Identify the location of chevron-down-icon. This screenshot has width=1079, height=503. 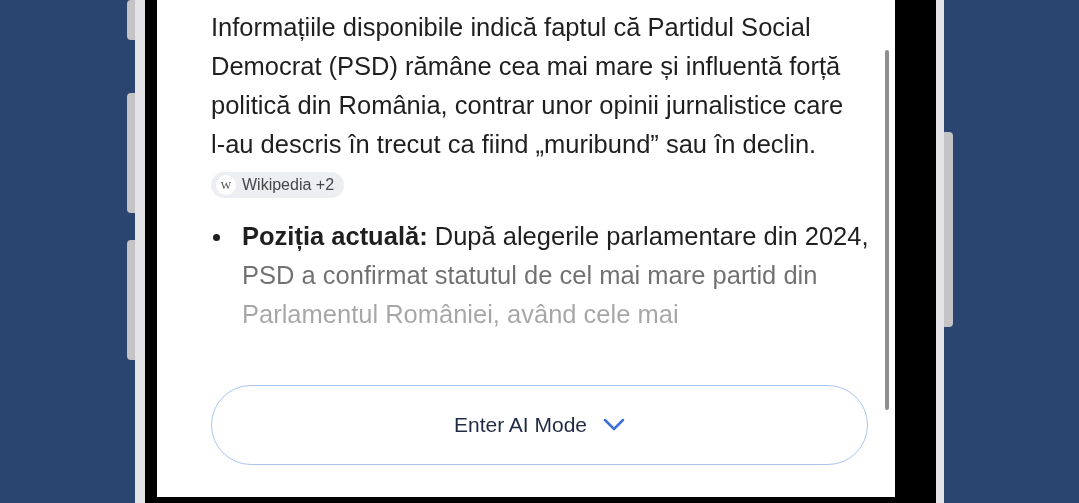
(614, 425).